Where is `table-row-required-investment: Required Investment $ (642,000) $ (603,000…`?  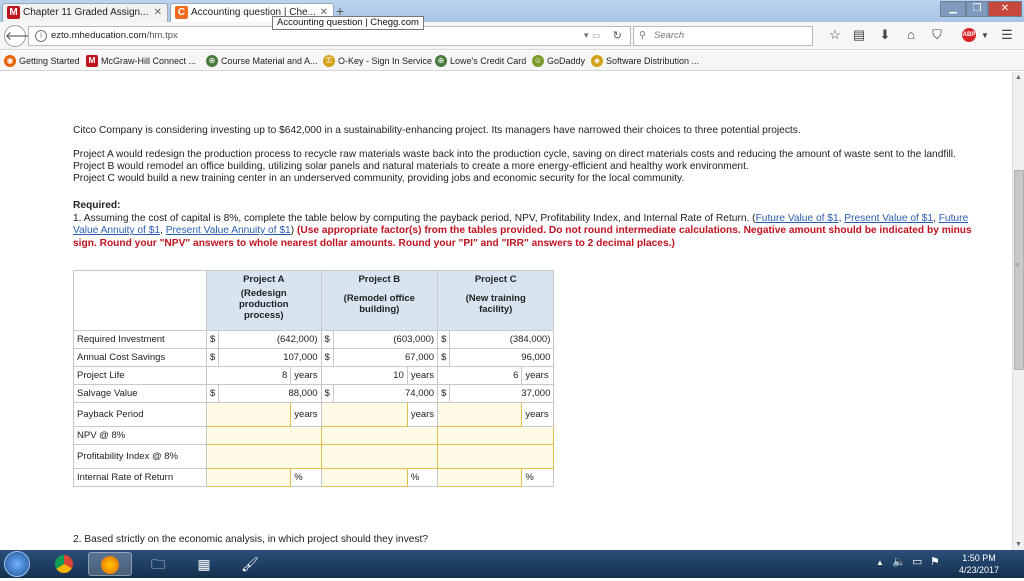 table-row-required-investment: Required Investment $ (642,000) $ (603,000… is located at coordinates (314, 339).